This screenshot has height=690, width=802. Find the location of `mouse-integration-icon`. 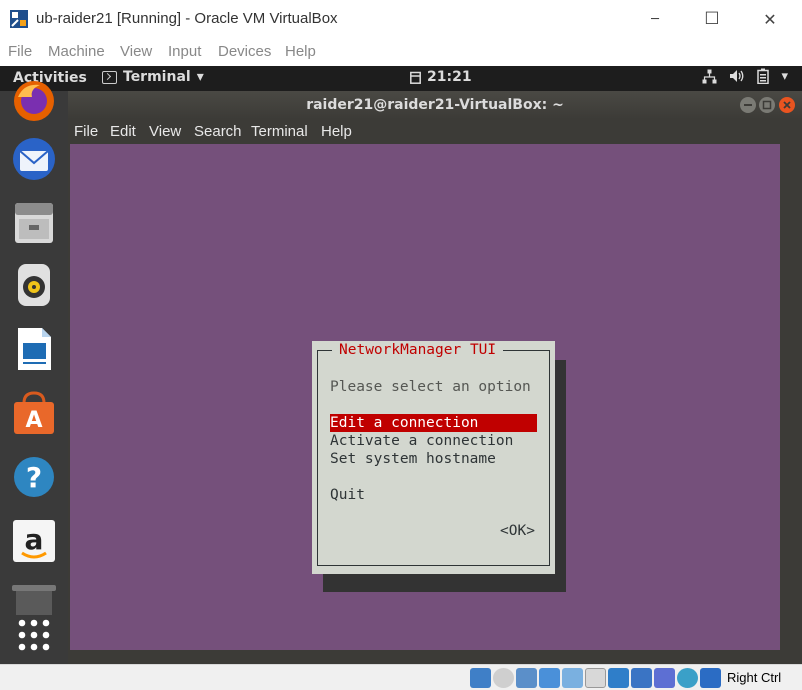

mouse-integration-icon is located at coordinates (687, 678).